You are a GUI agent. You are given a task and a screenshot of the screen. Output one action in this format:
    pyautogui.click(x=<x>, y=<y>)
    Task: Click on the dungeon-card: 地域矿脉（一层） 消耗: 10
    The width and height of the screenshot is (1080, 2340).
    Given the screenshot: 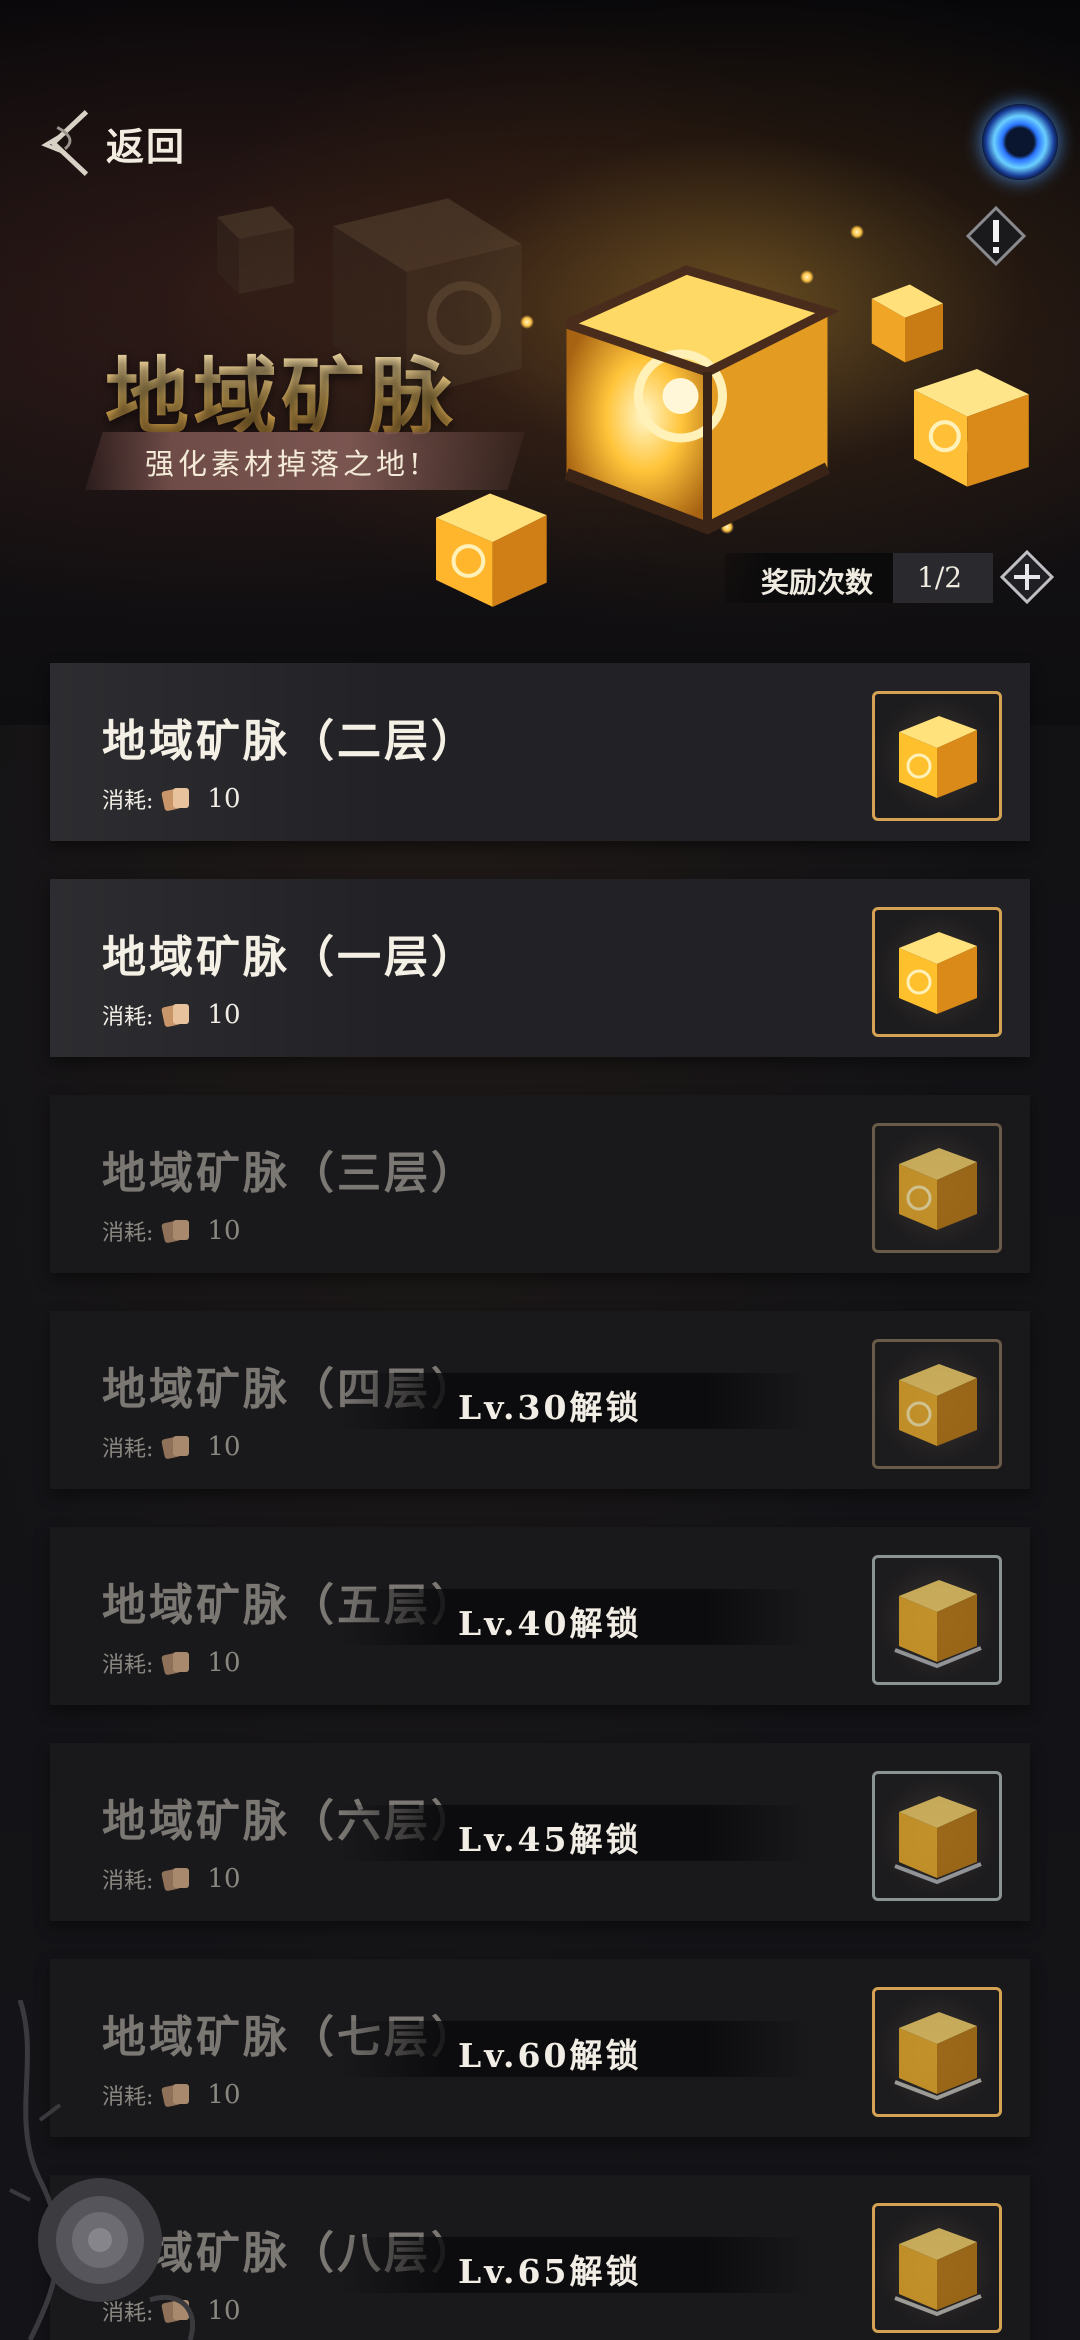 What is the action you would take?
    pyautogui.click(x=540, y=968)
    